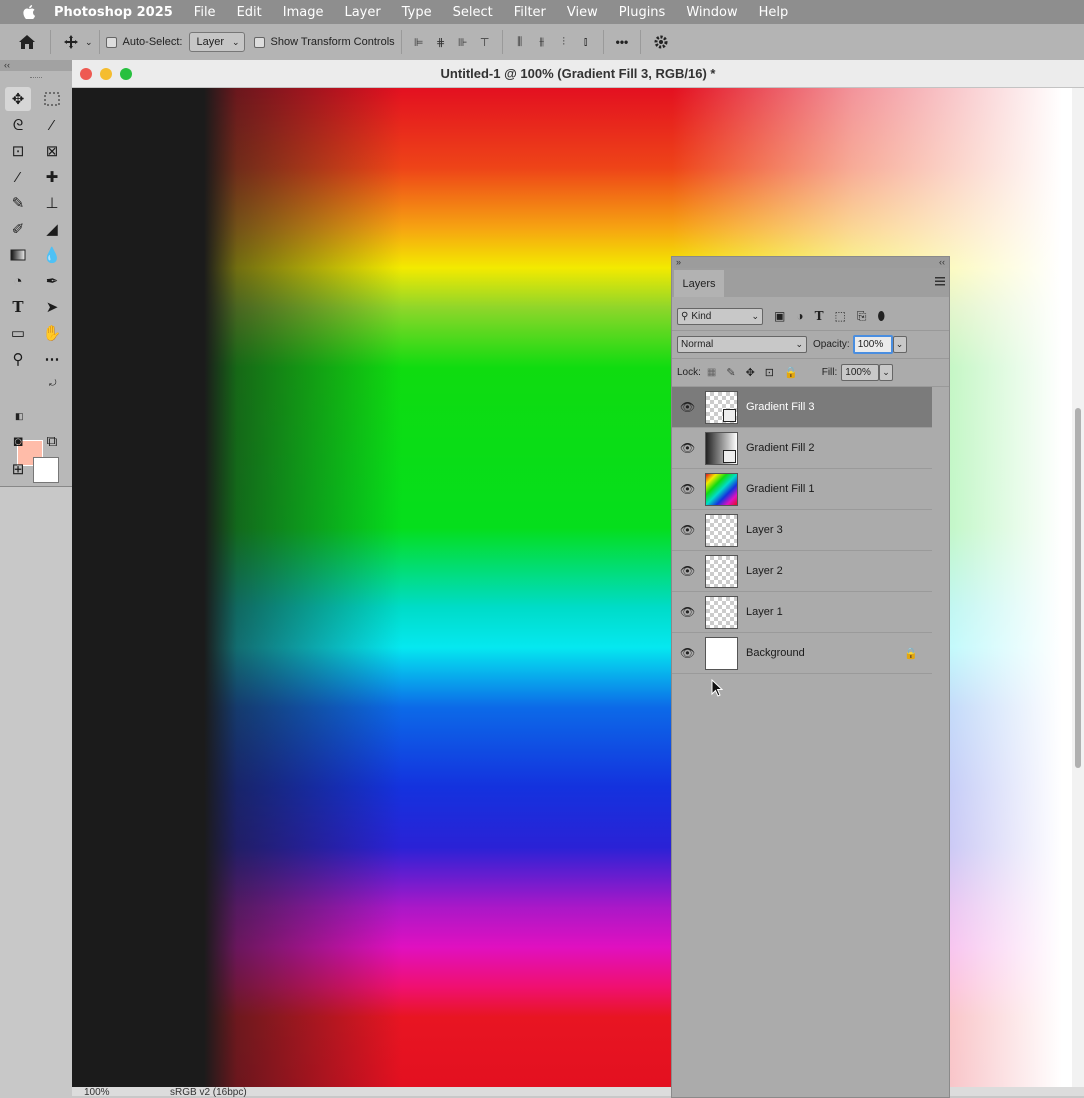 This screenshot has width=1084, height=1098. I want to click on dodge-tool-icon: ◔, so click(18, 281).